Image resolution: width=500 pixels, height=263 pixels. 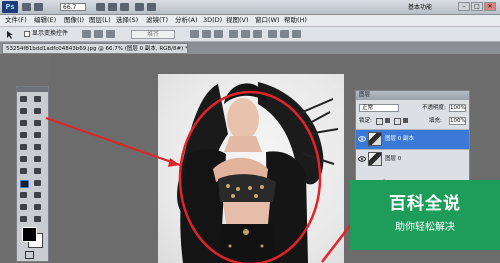 What do you see at coordinates (425, 227) in the screenshot?
I see `watermark-subtitle: 助你轻松解决` at bounding box center [425, 227].